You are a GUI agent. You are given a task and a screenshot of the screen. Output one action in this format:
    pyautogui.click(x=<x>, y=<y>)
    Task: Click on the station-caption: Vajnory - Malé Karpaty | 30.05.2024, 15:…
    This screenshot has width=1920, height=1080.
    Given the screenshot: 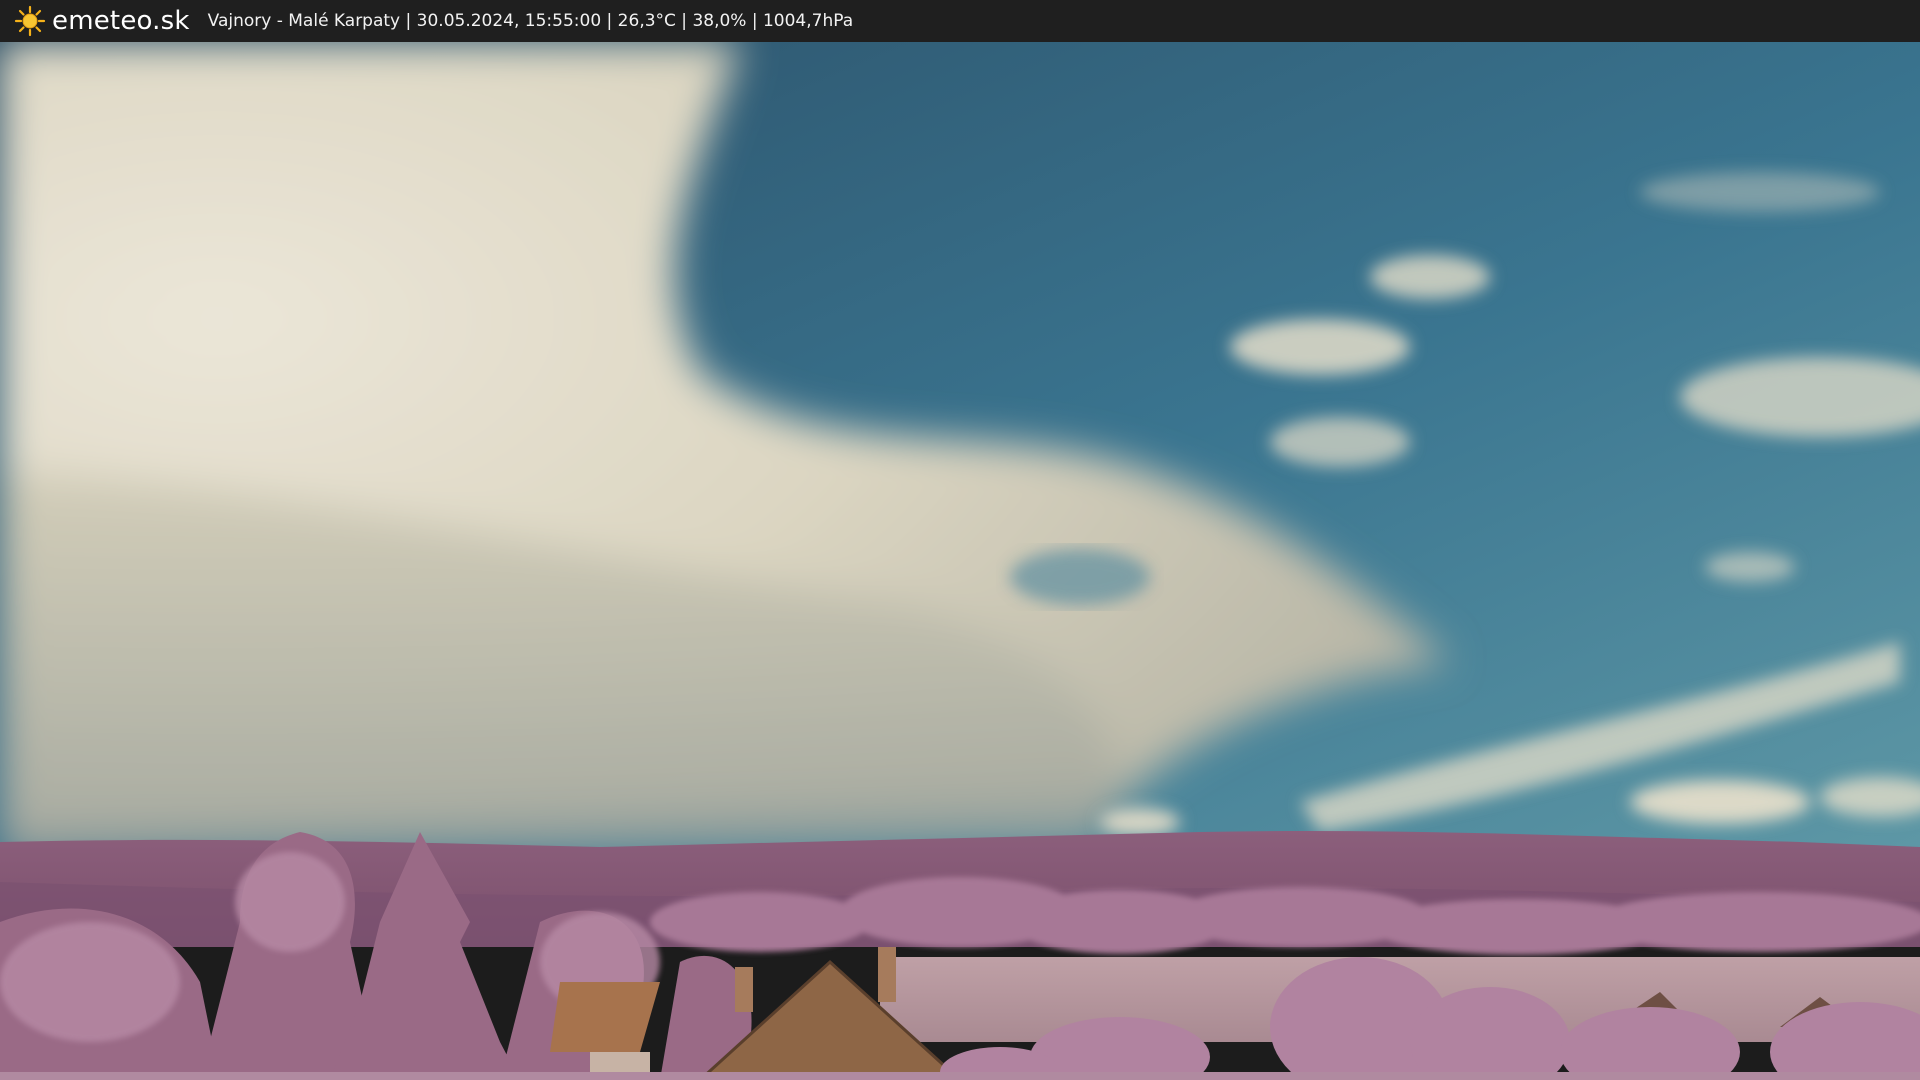 What is the action you would take?
    pyautogui.click(x=530, y=21)
    